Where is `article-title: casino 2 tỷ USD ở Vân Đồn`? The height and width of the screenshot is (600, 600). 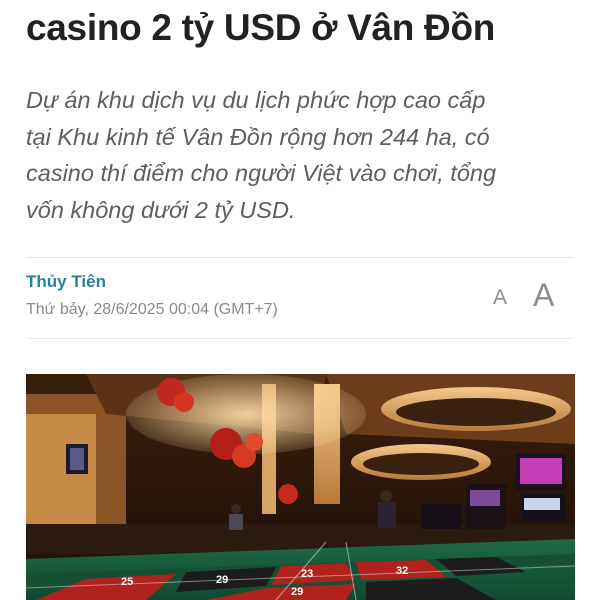 article-title: casino 2 tỷ USD ở Vân Đồn is located at coordinates (261, 27).